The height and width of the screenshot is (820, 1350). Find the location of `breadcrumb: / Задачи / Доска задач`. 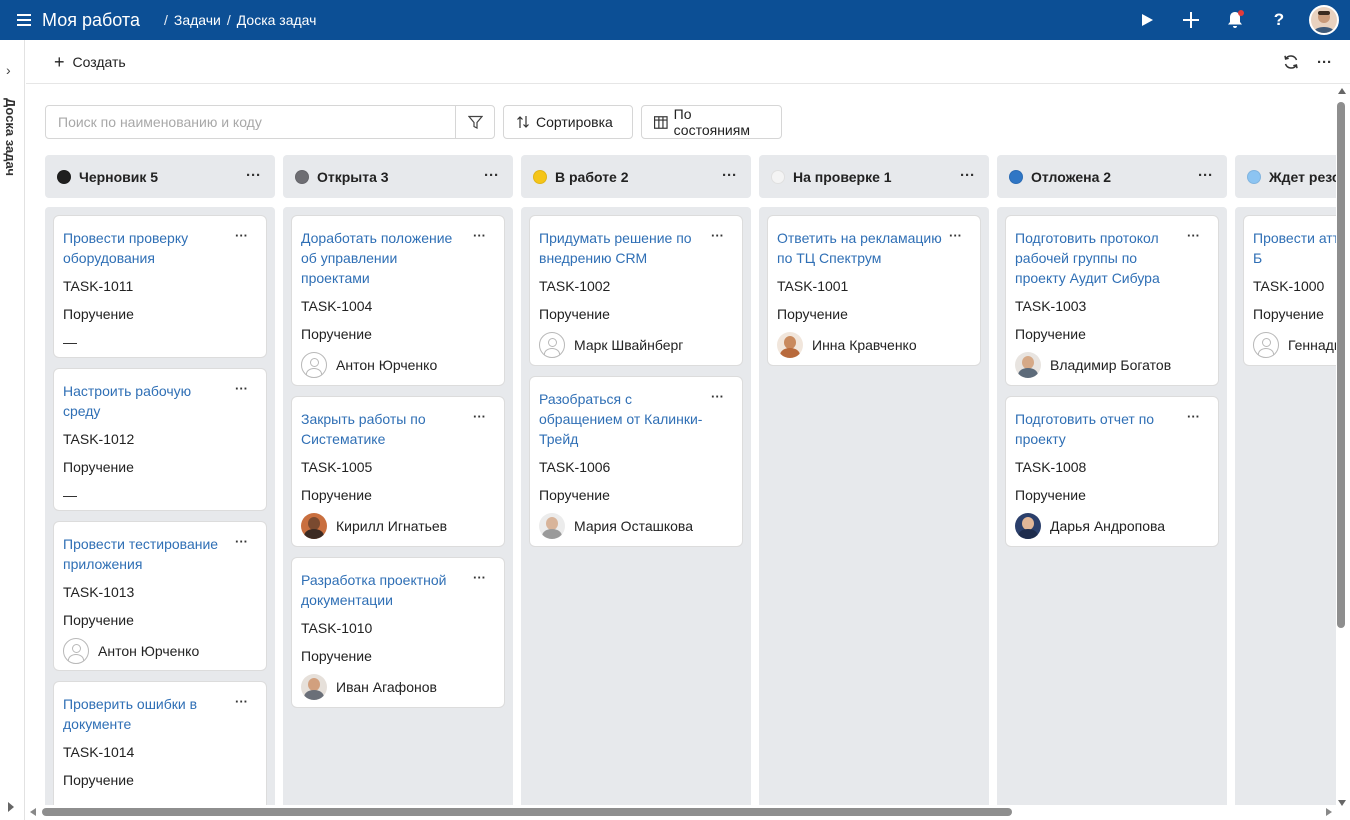

breadcrumb: / Задачи / Доска задач is located at coordinates (240, 20).